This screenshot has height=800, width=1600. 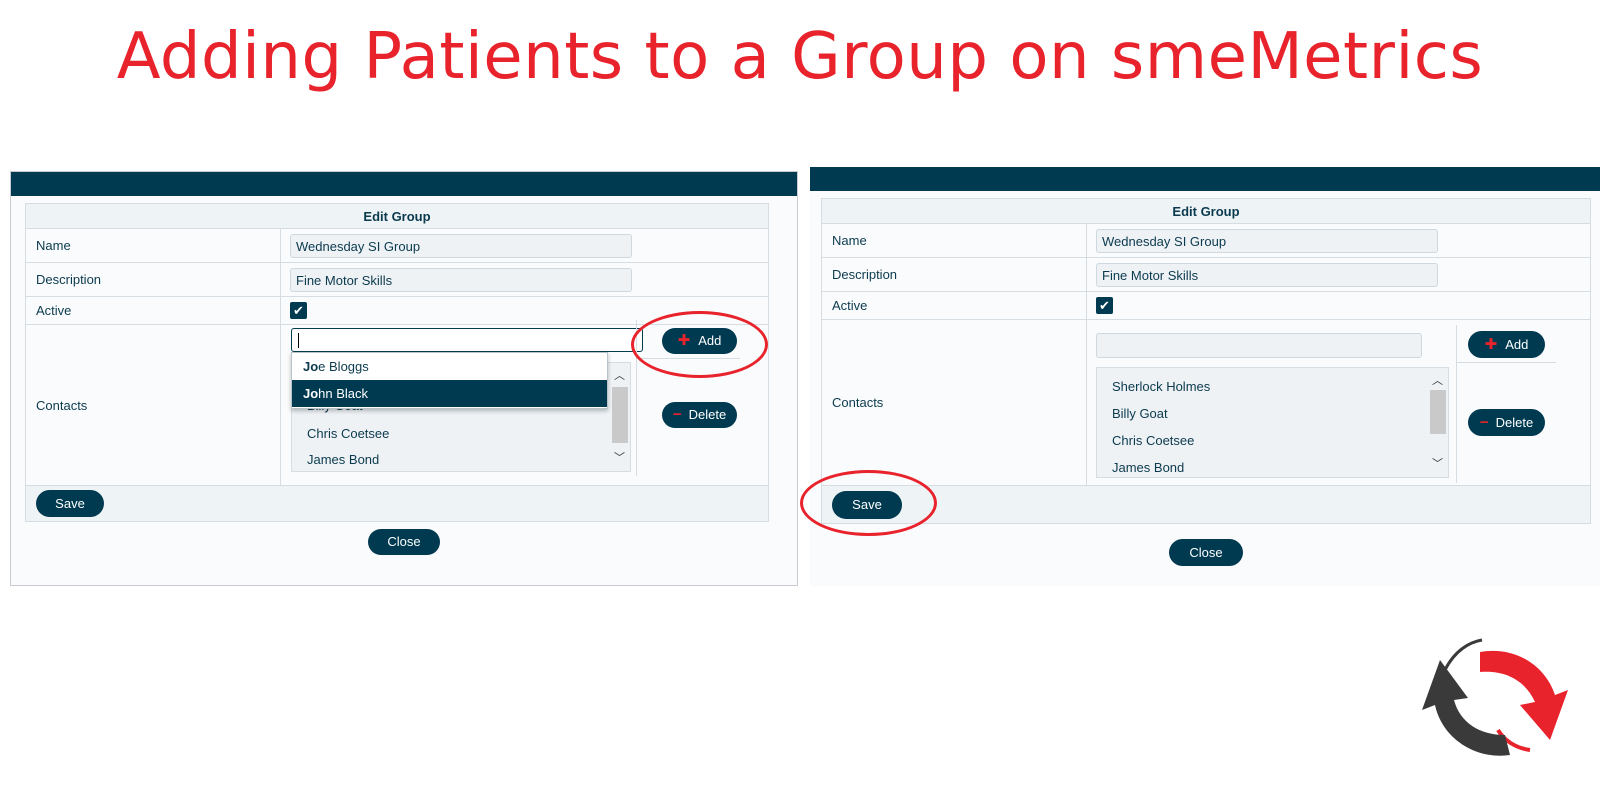 I want to click on autocomplete-option: Joe Bloggs, so click(x=449, y=366).